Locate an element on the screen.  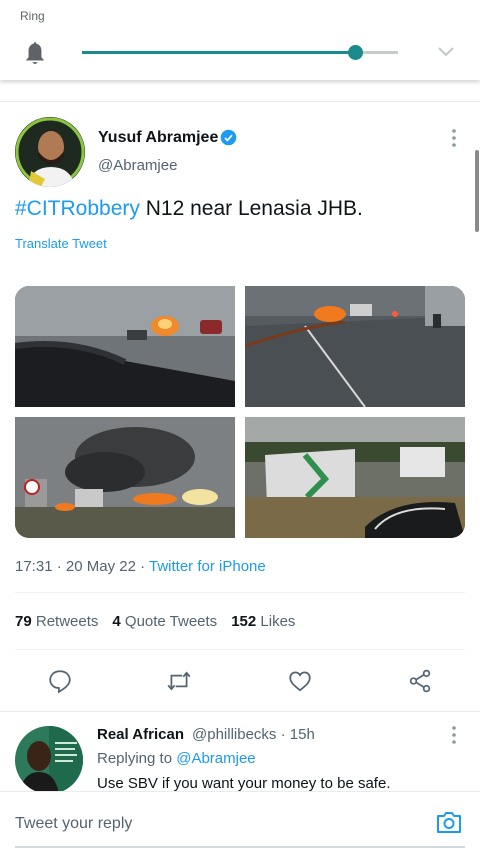
replying-to-link: @Abramjee is located at coordinates (215, 758).